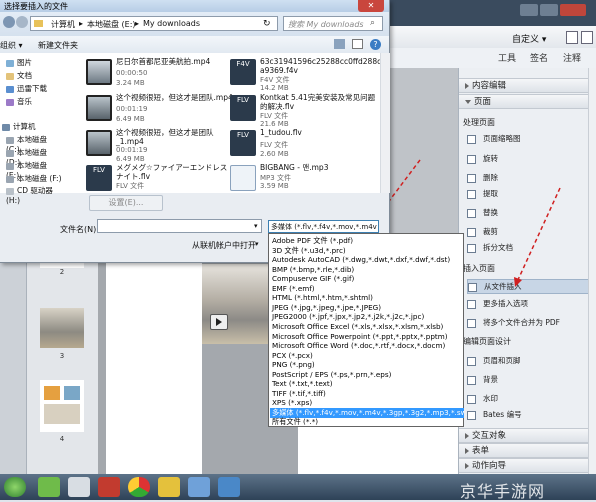  I want to click on file-item: 这个视频很短，但这才是团队.mp4 00:01:19 6.49 MB, so click(160, 109).